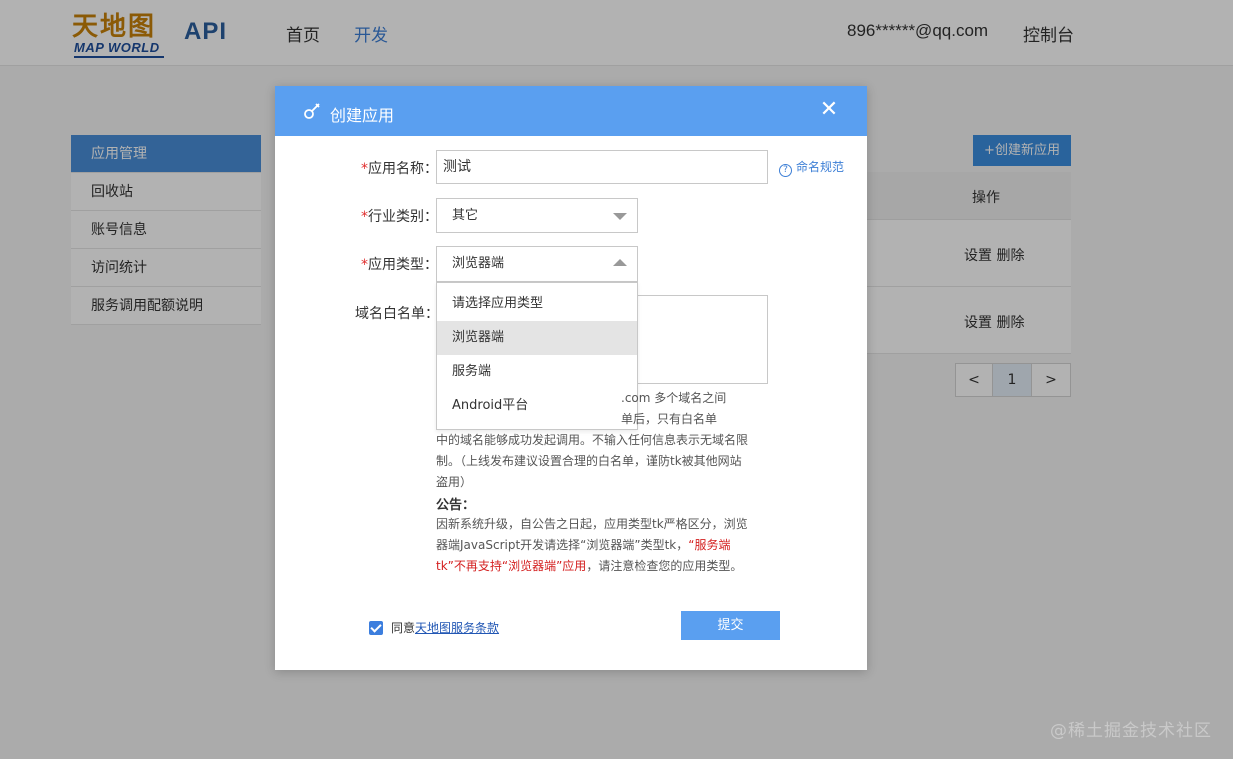 Image resolution: width=1233 pixels, height=759 pixels. I want to click on domain-whitelist-textarea, so click(699, 339).